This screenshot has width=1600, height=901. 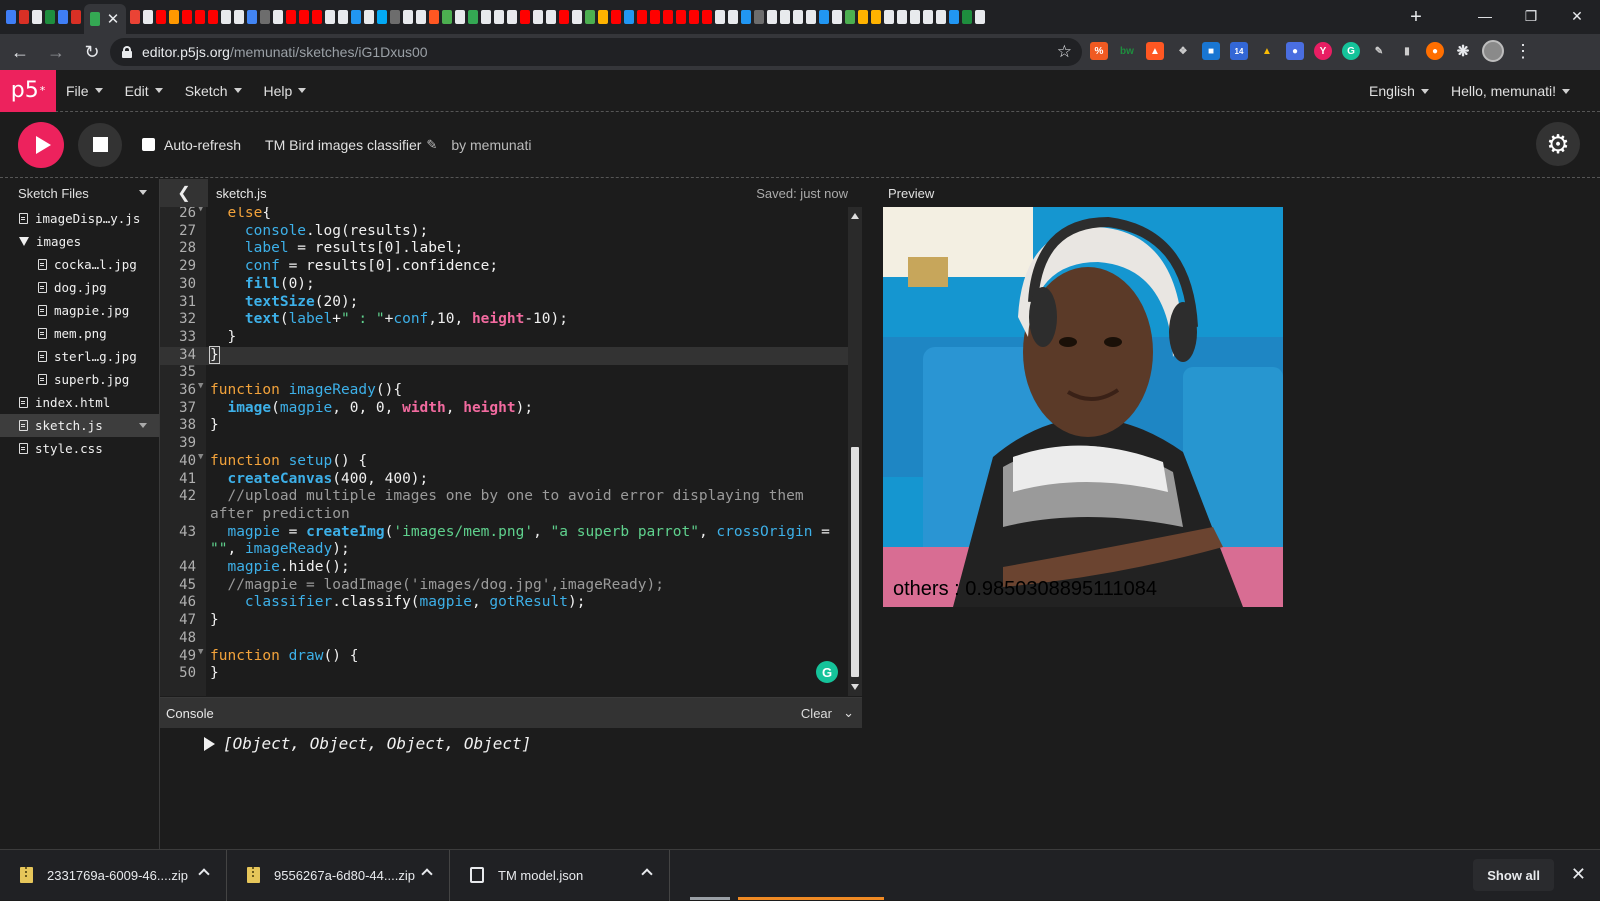 What do you see at coordinates (113, 19) in the screenshot?
I see `tab-close-icon: ✕` at bounding box center [113, 19].